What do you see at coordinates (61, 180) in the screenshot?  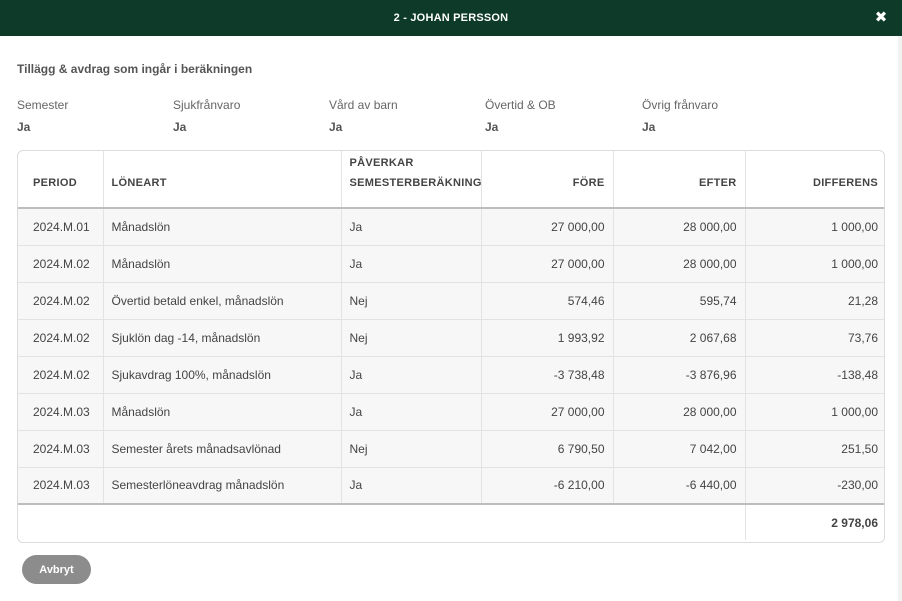 I see `column-header-period: PERIOD` at bounding box center [61, 180].